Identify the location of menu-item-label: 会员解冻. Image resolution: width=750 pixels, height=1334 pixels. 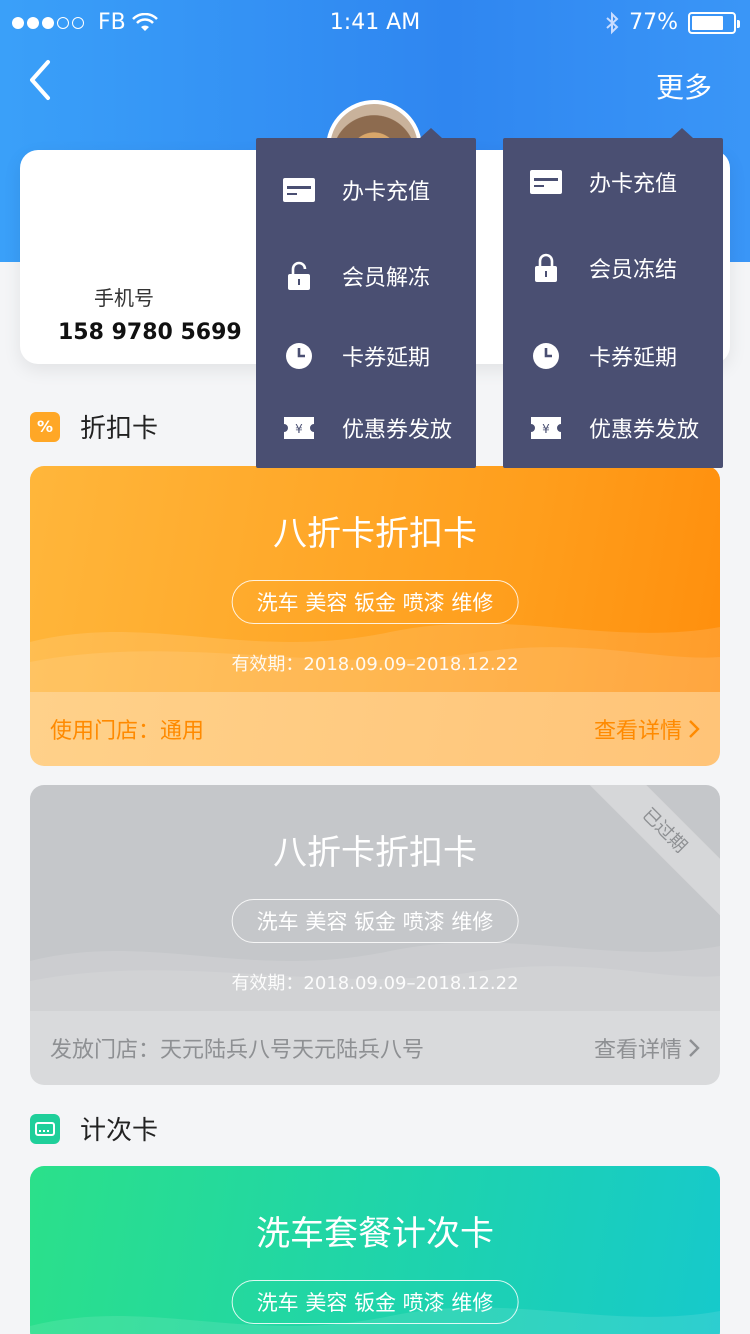
(386, 278).